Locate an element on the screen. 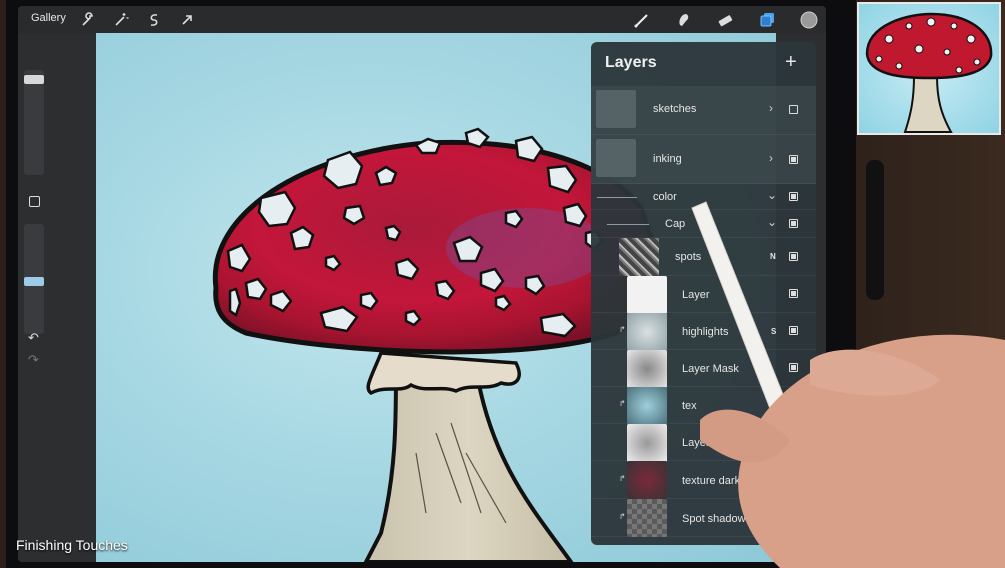 The image size is (1005, 568). video-caption: Finishing Touches is located at coordinates (72, 545).